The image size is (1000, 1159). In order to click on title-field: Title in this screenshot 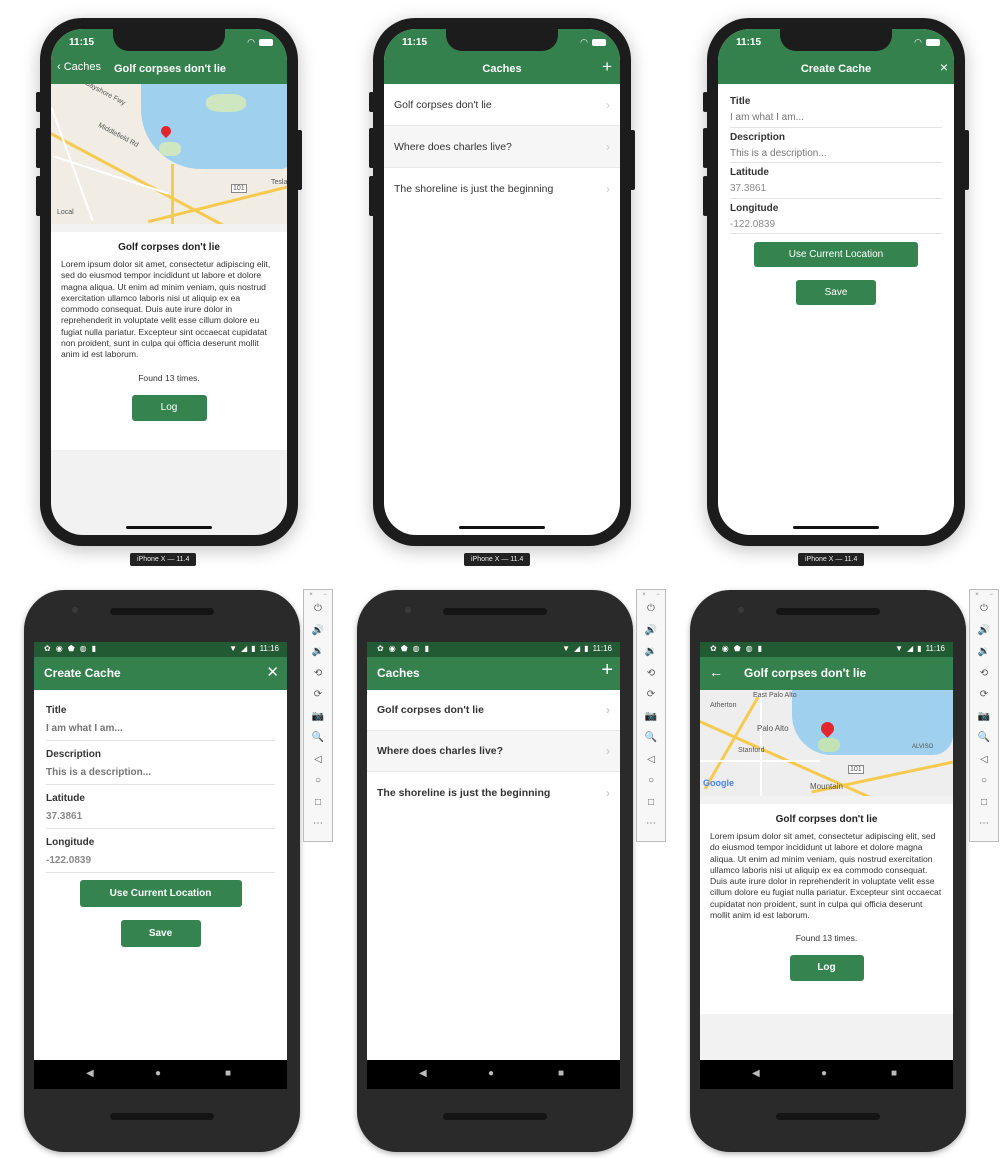, I will do `click(160, 720)`.